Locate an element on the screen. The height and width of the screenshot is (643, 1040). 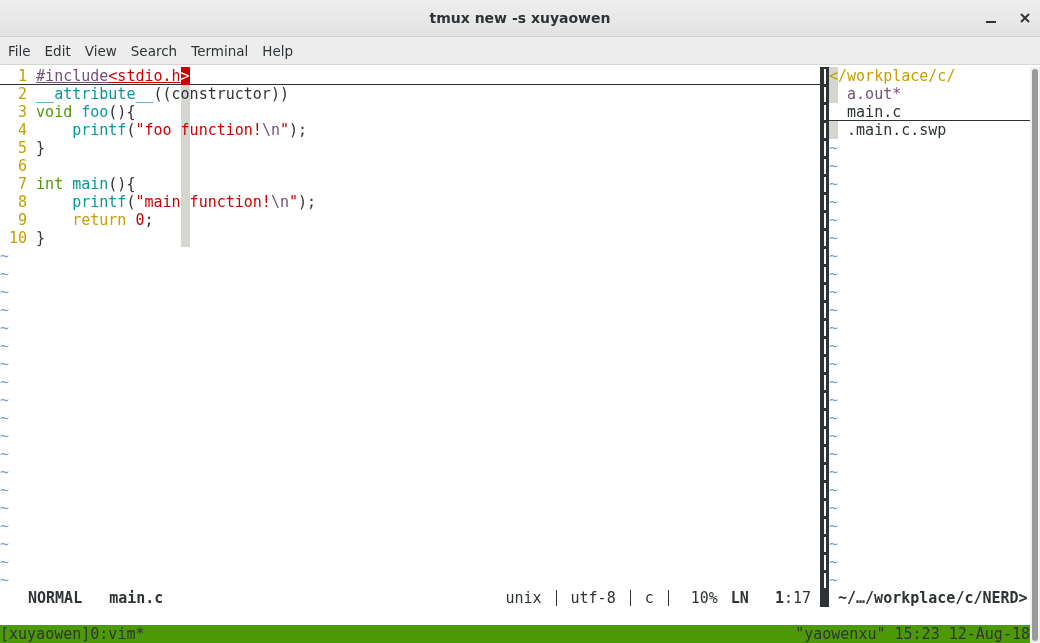
line-number: 6 is located at coordinates (23, 166).